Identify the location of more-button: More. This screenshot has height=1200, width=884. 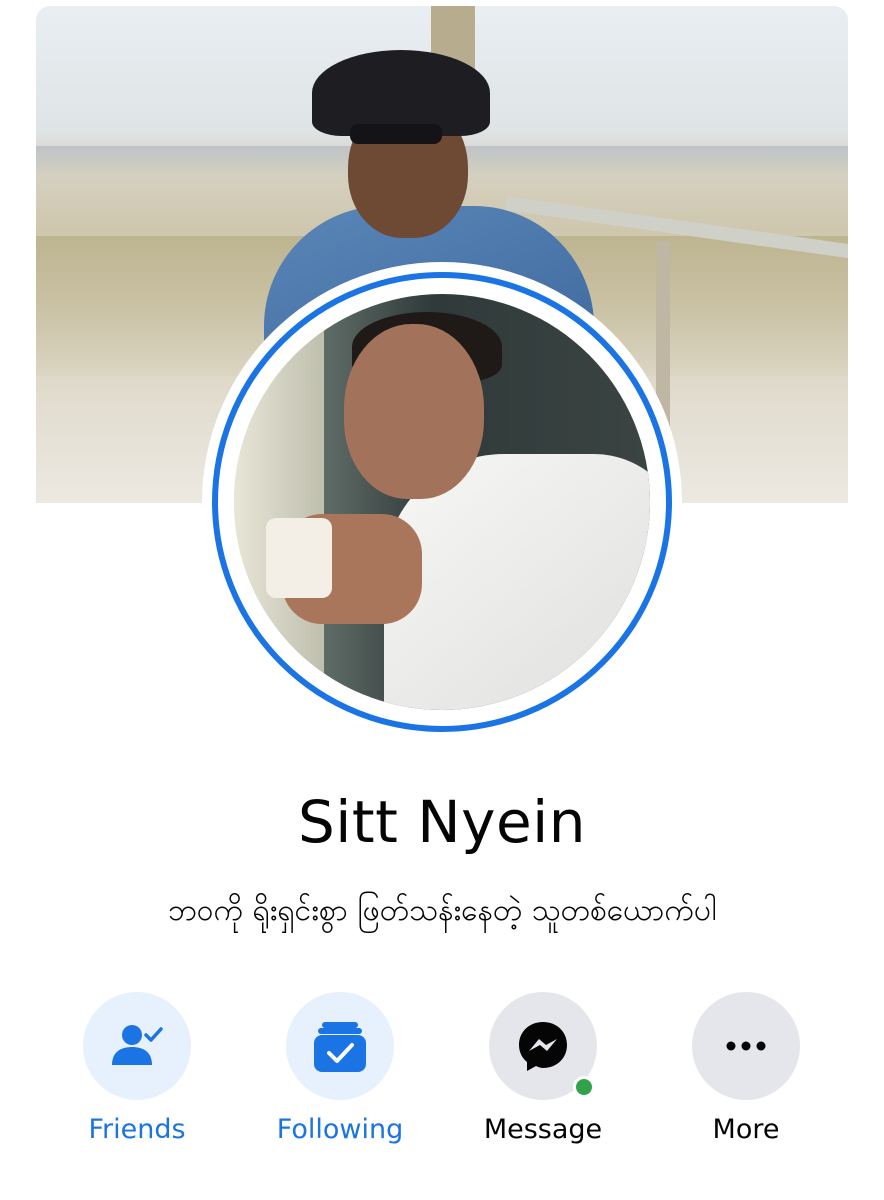
(746, 1068).